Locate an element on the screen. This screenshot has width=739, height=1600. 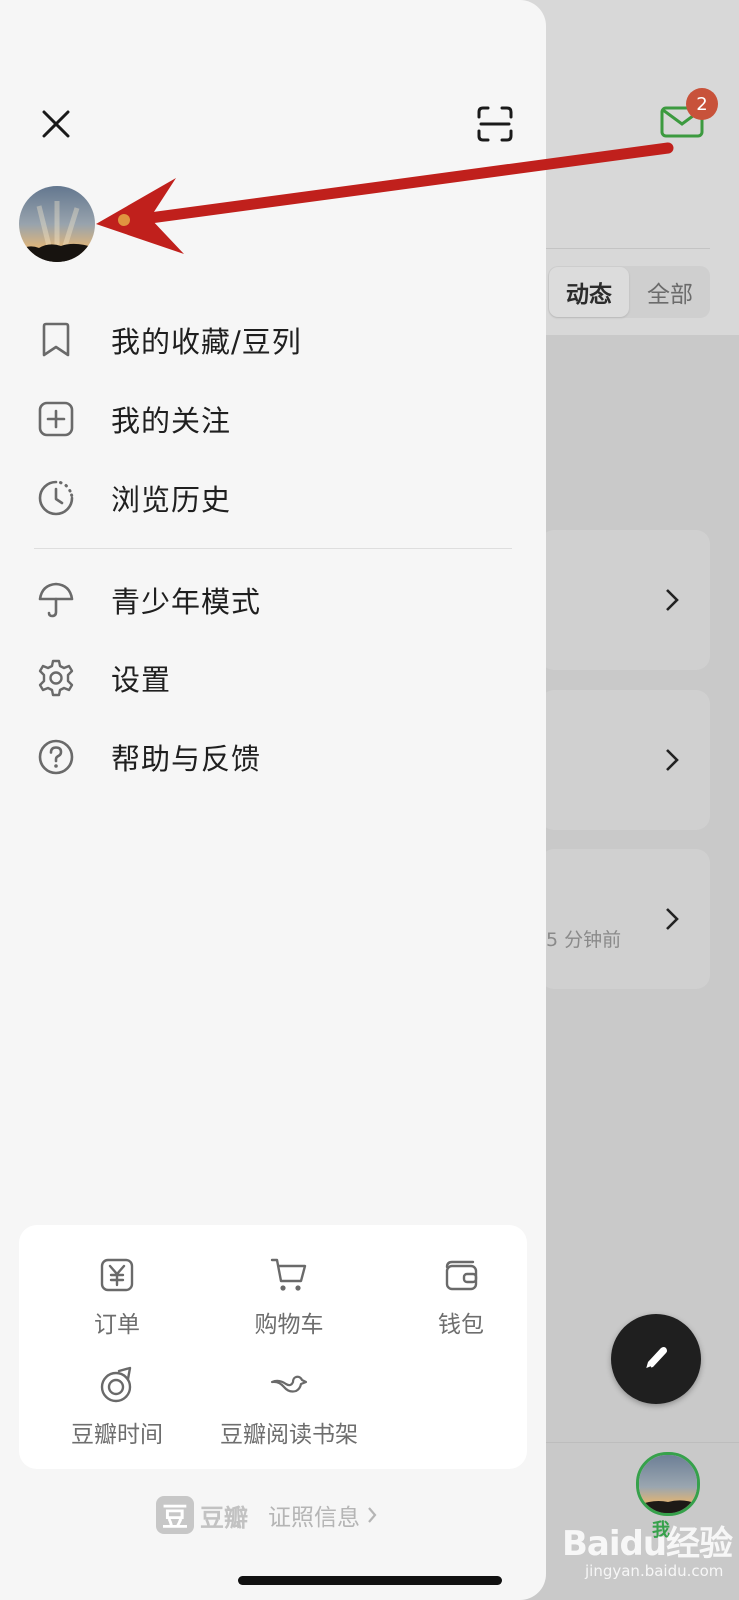
tab-dynamic: 动态 is located at coordinates (589, 292).